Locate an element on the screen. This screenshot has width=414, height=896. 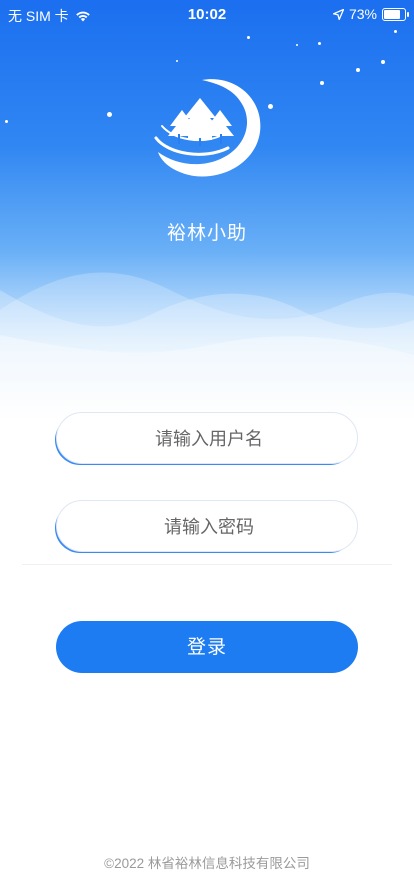
login-button: 登录 is located at coordinates (207, 647).